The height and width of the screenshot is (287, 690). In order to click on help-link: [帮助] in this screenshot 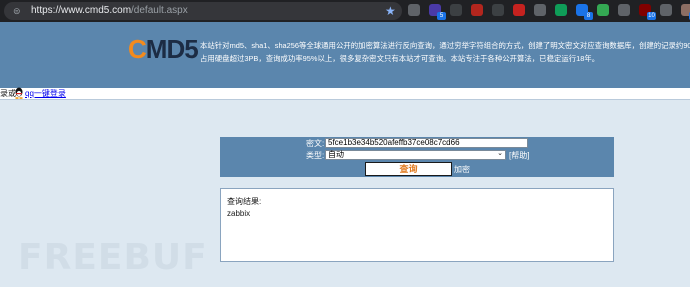, I will do `click(519, 156)`.